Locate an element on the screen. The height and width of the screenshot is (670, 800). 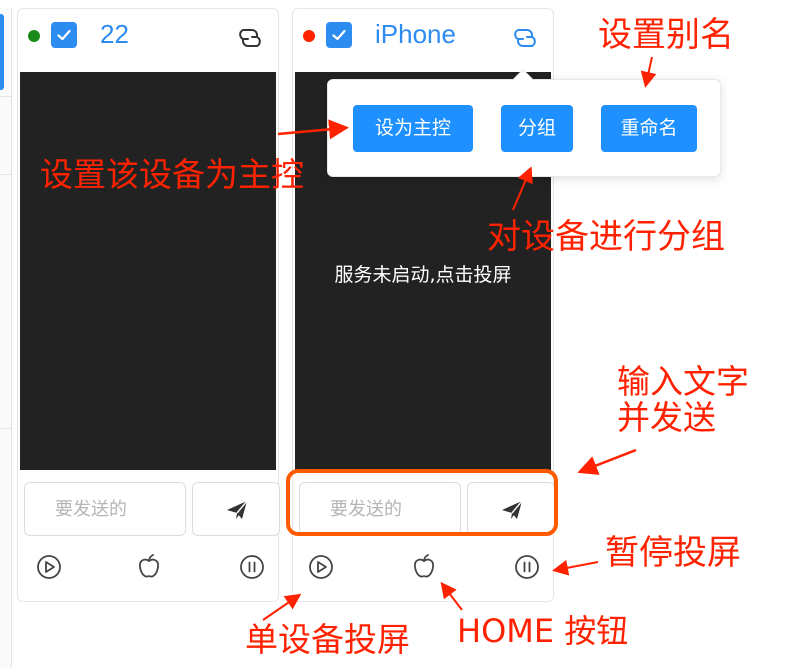
send-text-row is located at coordinates (152, 510).